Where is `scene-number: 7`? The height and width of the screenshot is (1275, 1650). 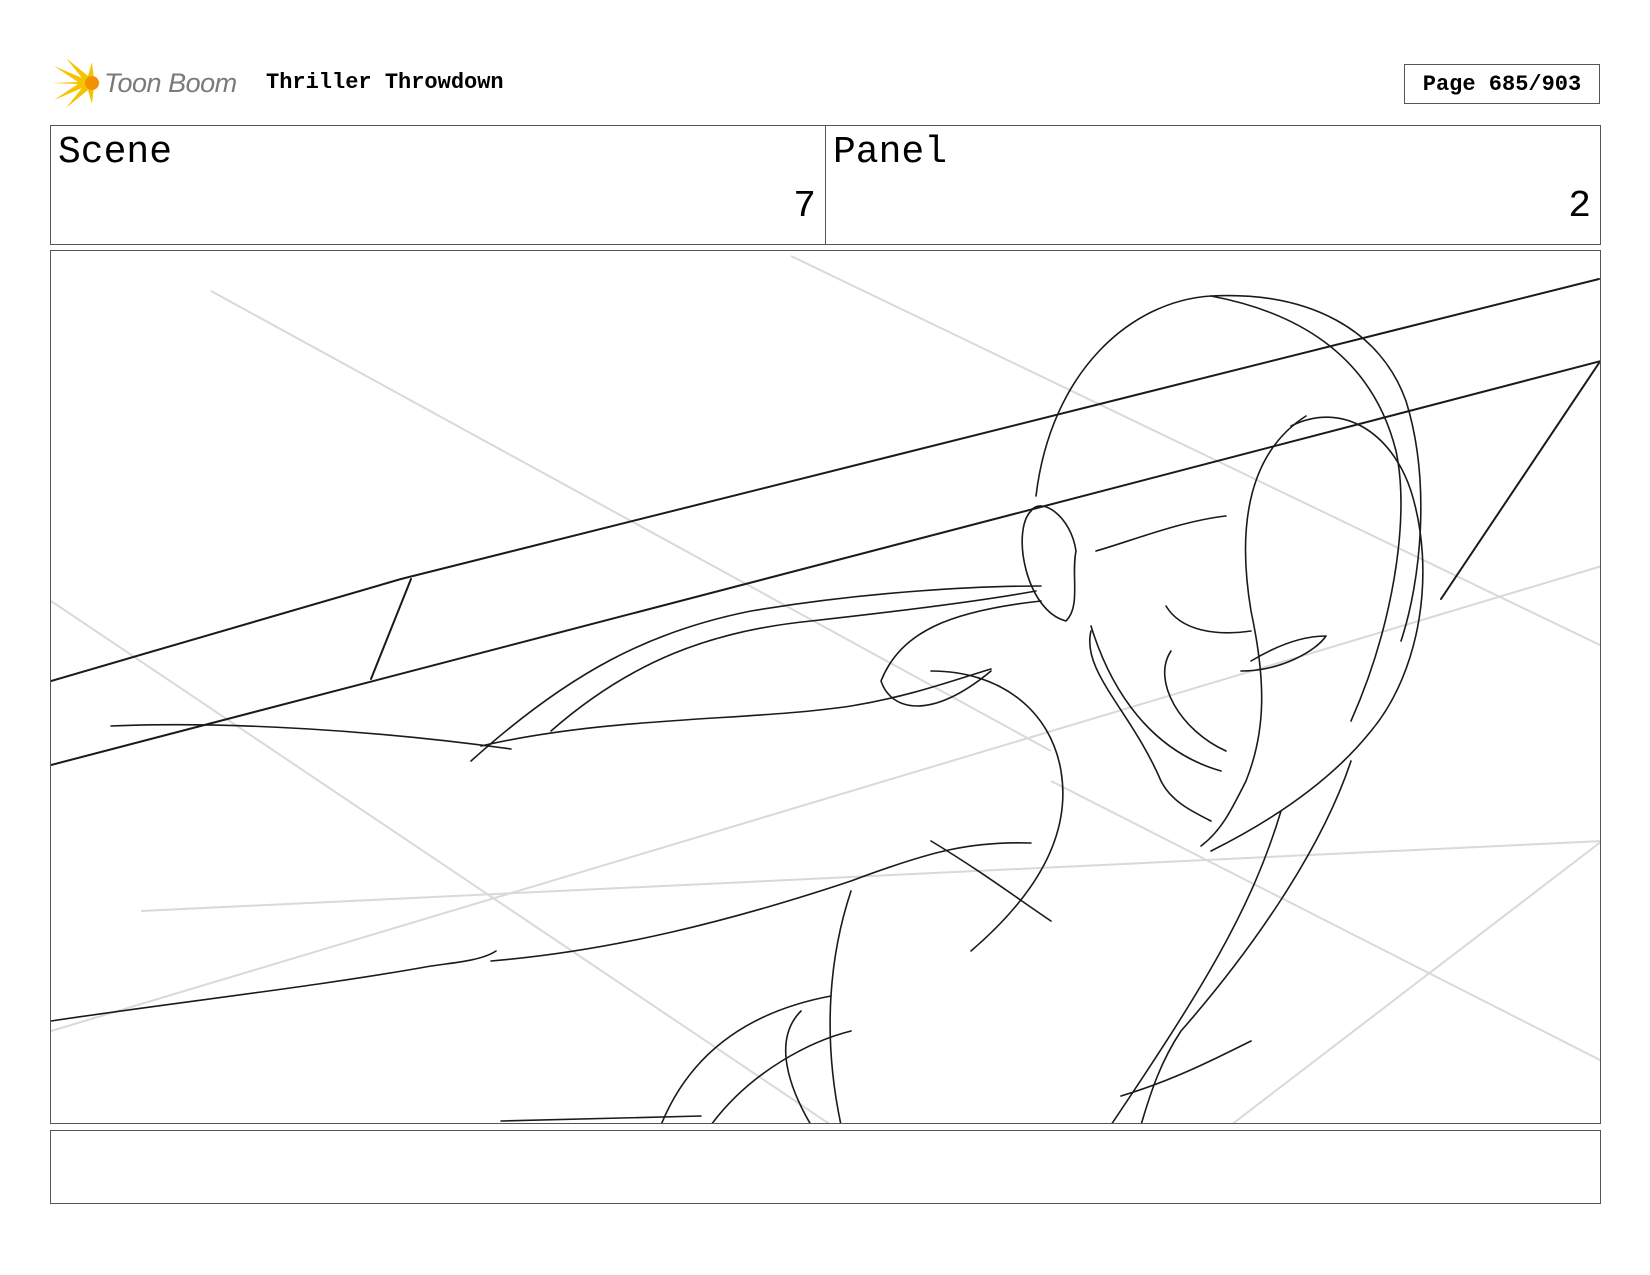 scene-number: 7 is located at coordinates (804, 206).